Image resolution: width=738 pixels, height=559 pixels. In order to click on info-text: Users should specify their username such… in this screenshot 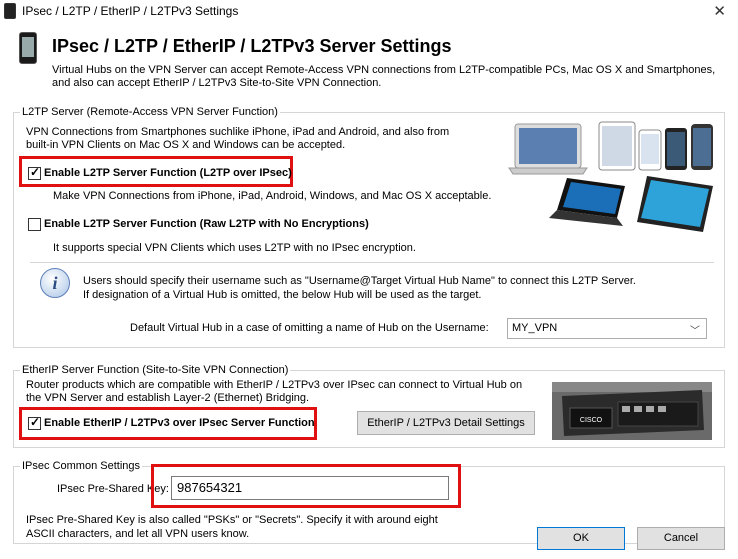, I will do `click(359, 288)`.